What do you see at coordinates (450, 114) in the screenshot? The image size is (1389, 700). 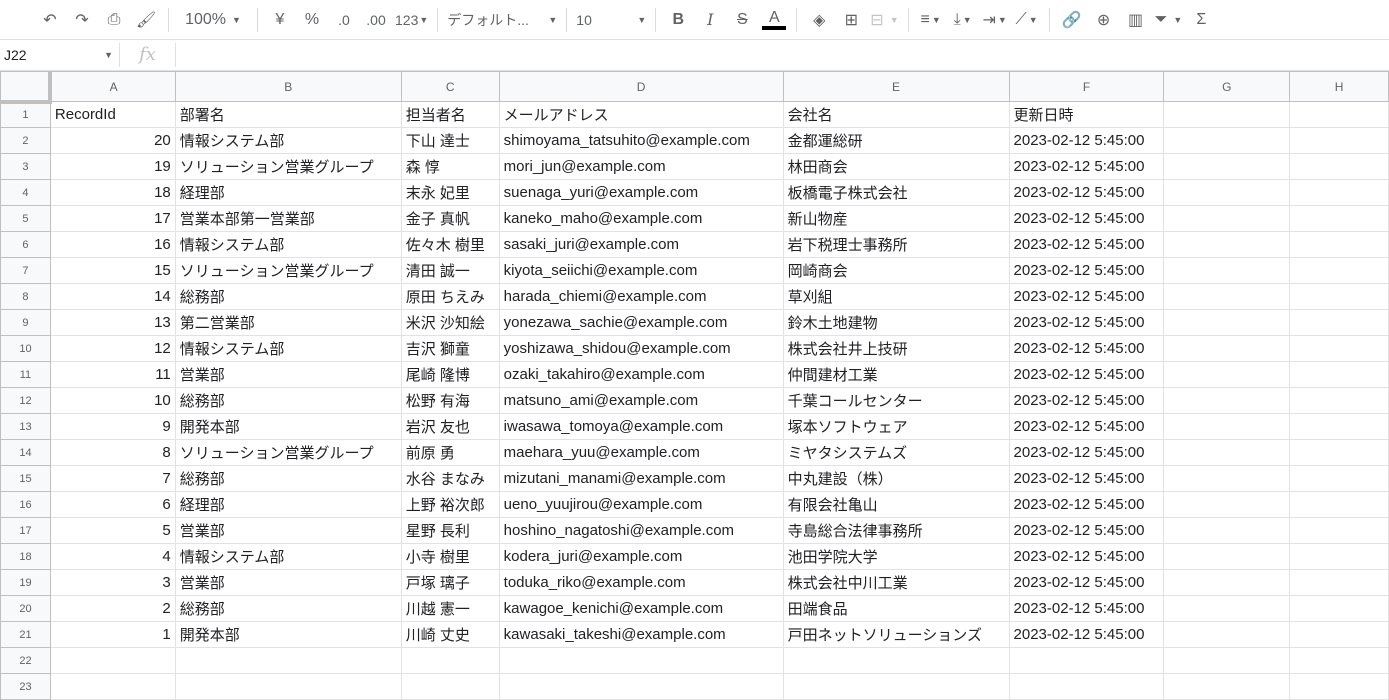 I see `cell-c1: 担当者名` at bounding box center [450, 114].